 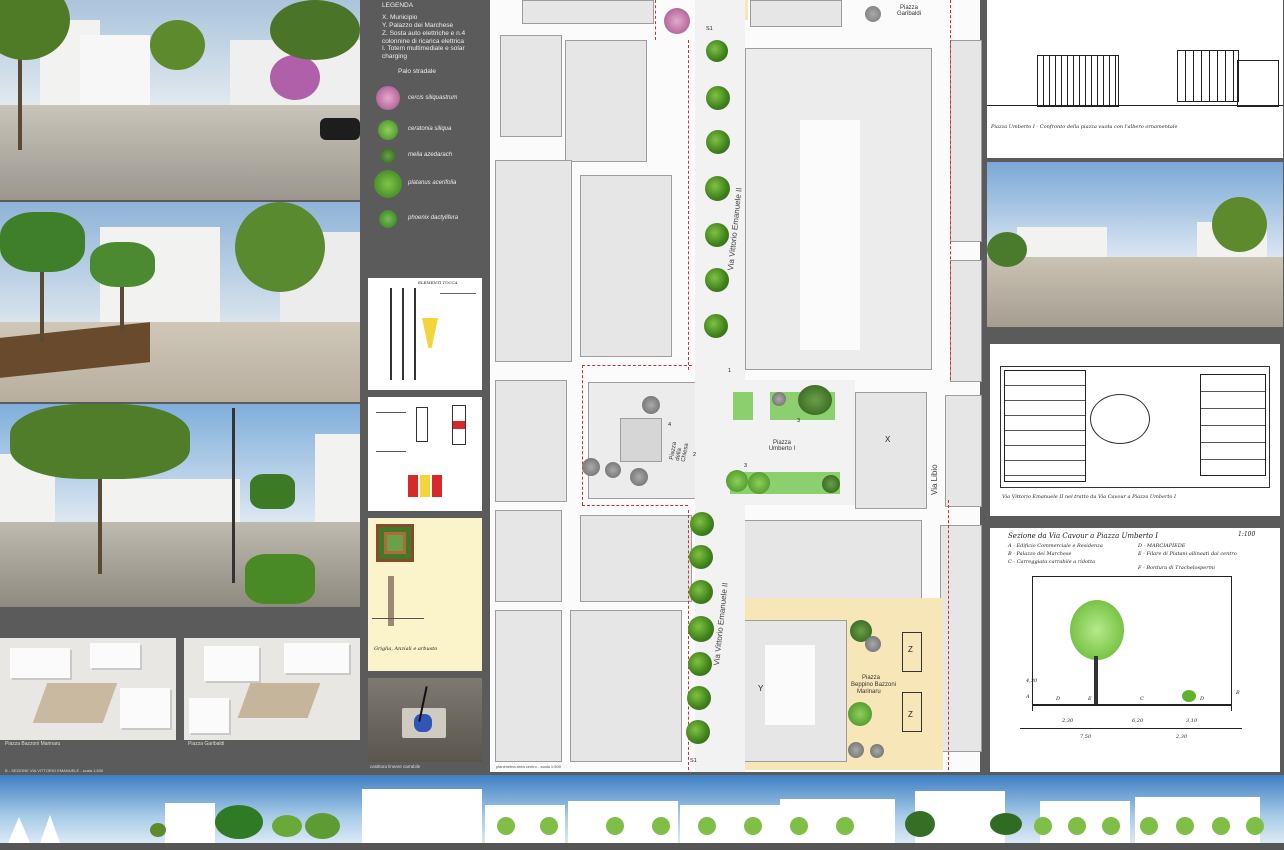 I want to click on mark-1: 1, so click(x=730, y=371).